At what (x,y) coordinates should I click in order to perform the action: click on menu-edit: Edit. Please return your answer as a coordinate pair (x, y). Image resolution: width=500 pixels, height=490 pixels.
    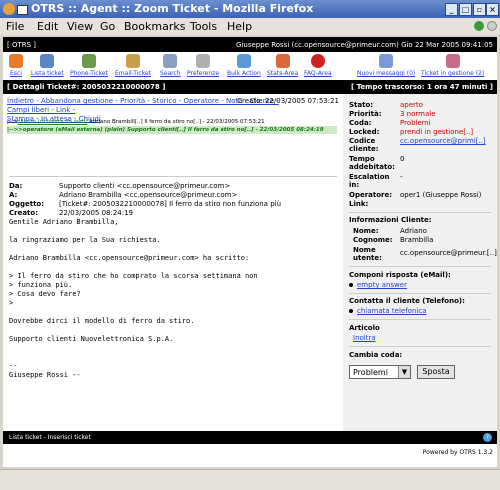
    Looking at the image, I should click on (47, 26).